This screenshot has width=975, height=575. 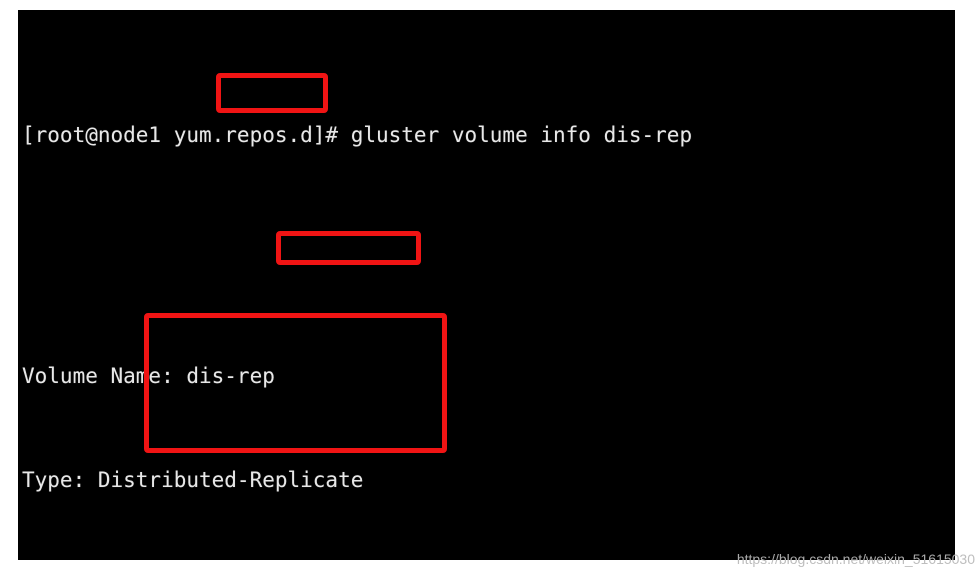 I want to click on terminal-line-type: Type: Distributed-Replicate, so click(x=193, y=479).